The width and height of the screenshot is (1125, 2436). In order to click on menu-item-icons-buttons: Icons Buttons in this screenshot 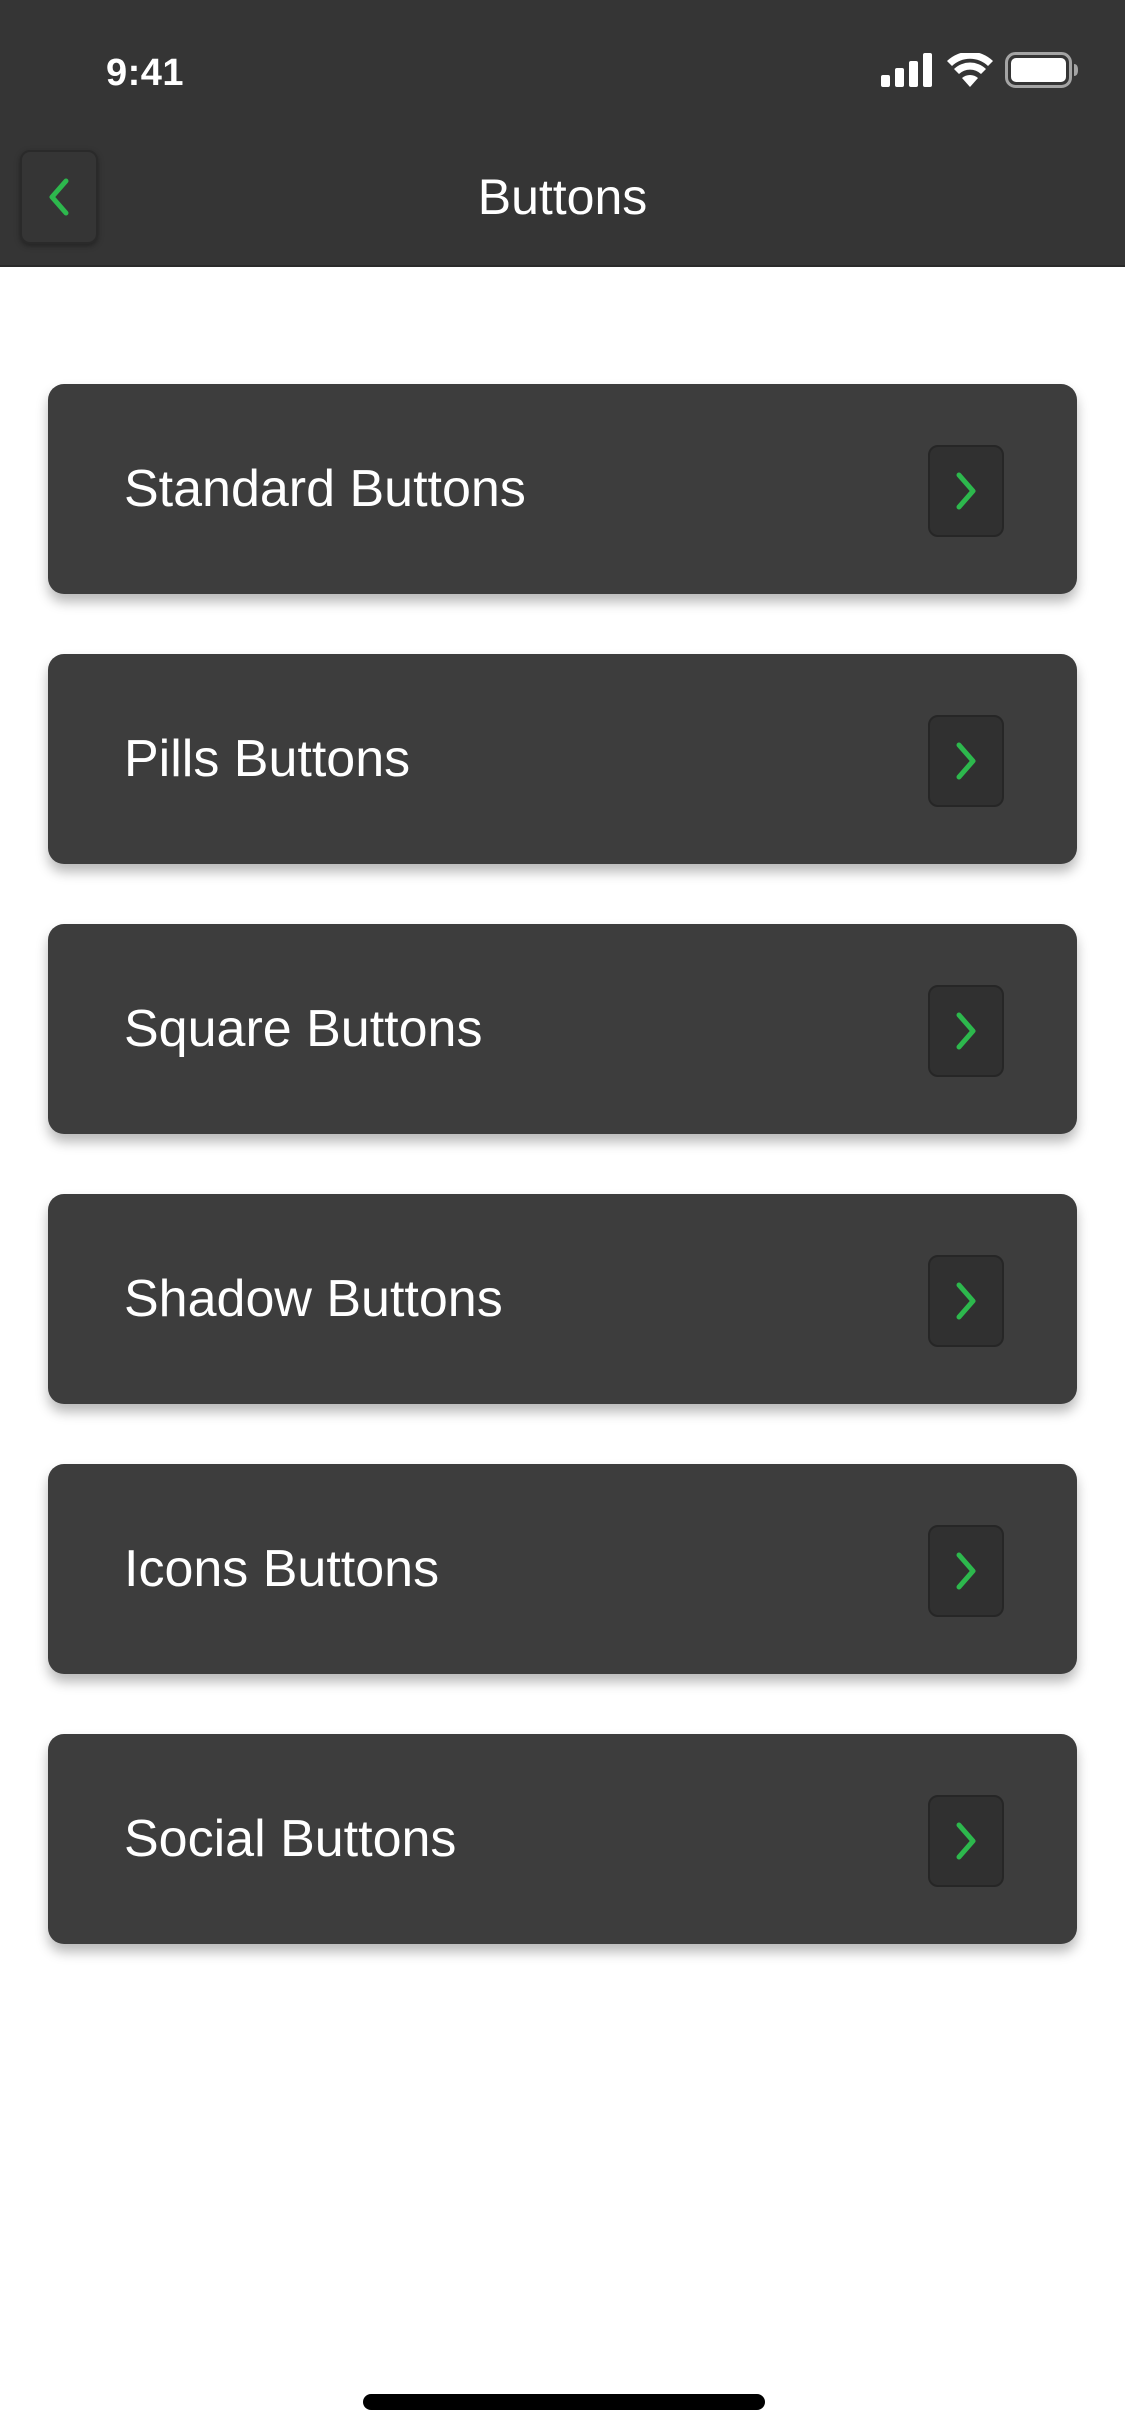, I will do `click(562, 1569)`.